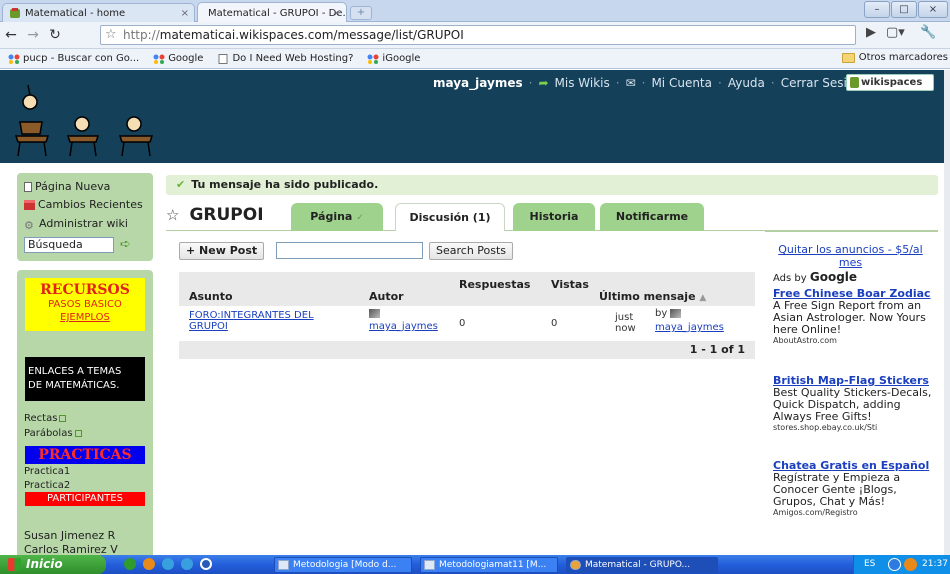 This screenshot has height=574, width=950. I want to click on search-posts-button: Search Posts, so click(471, 251).